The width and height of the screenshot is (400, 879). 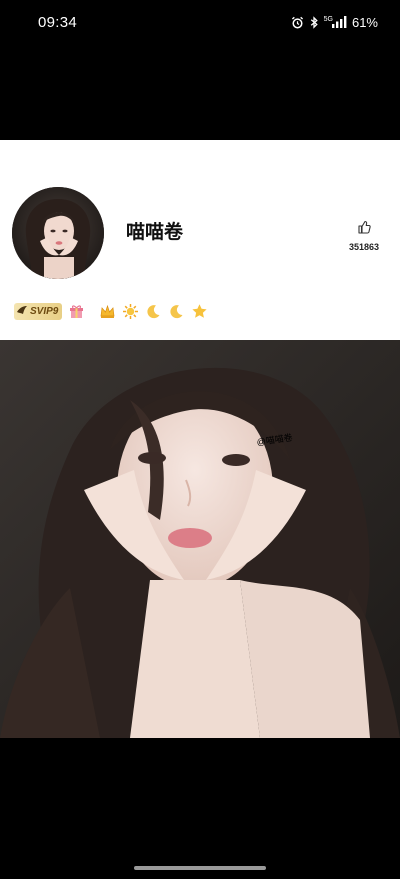 I want to click on bluetooth-icon, so click(x=314, y=22).